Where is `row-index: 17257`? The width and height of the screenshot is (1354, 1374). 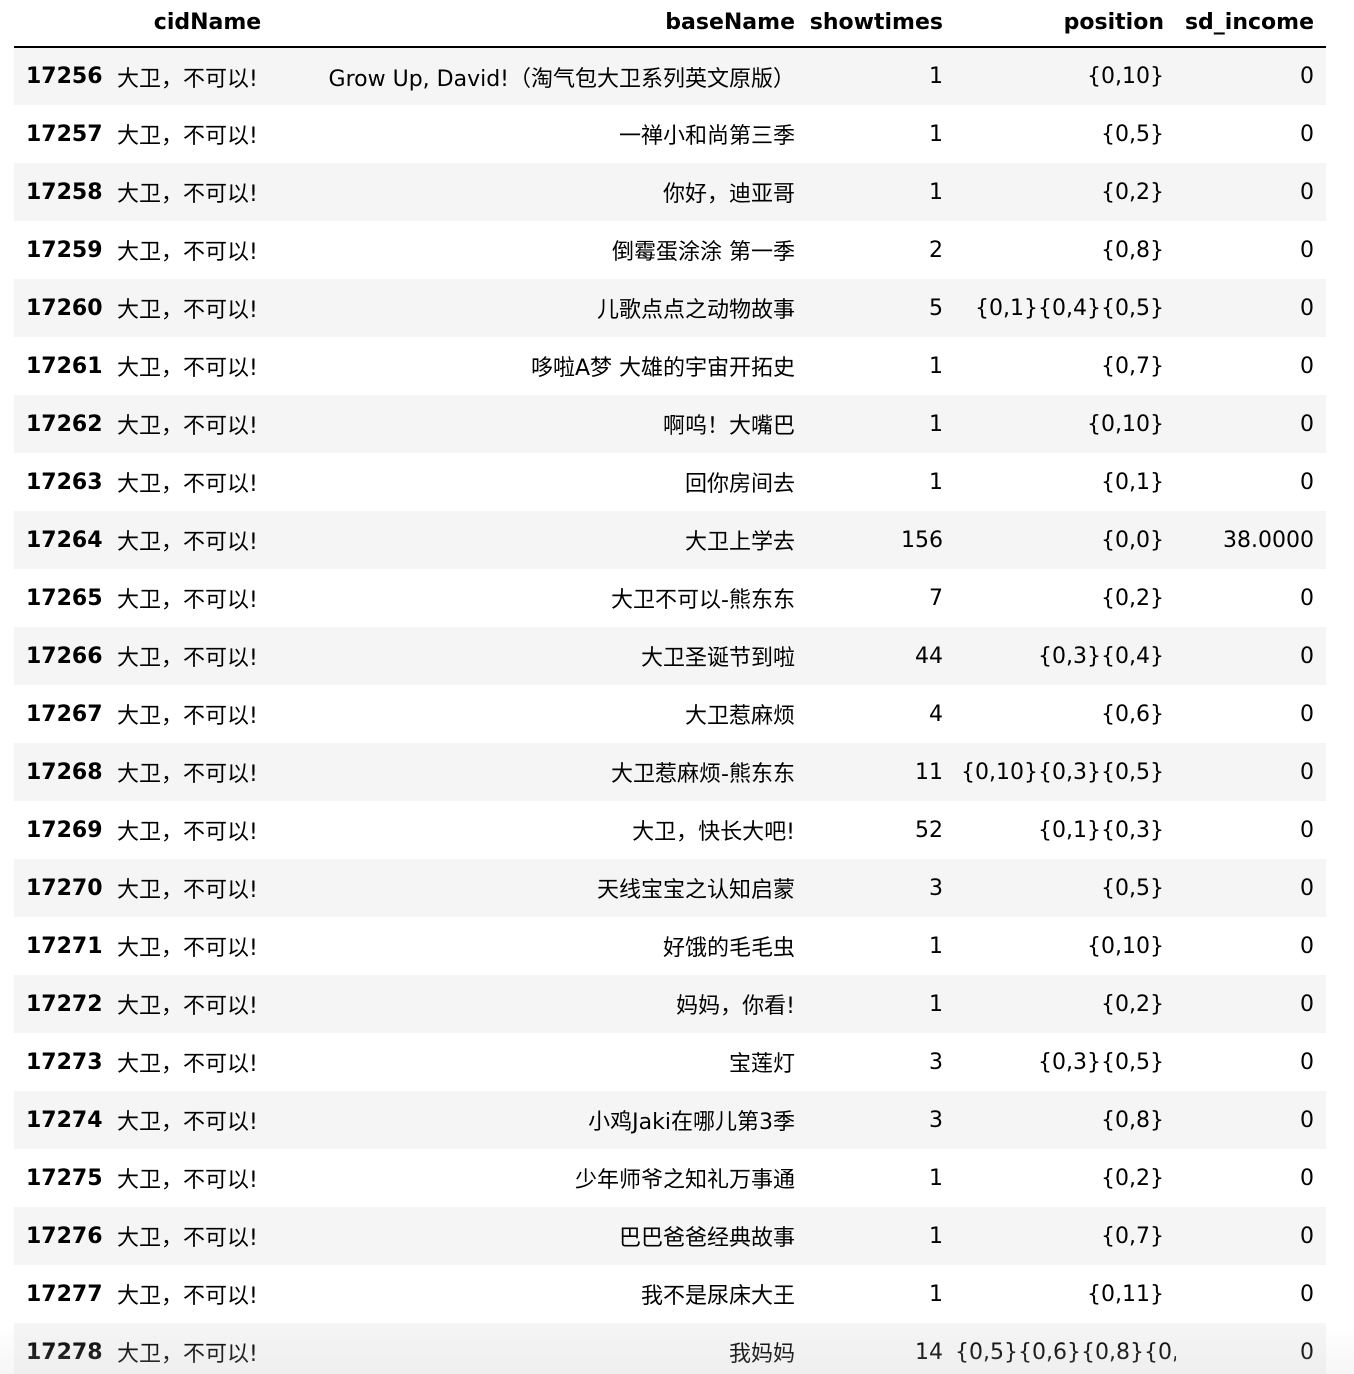 row-index: 17257 is located at coordinates (64, 134).